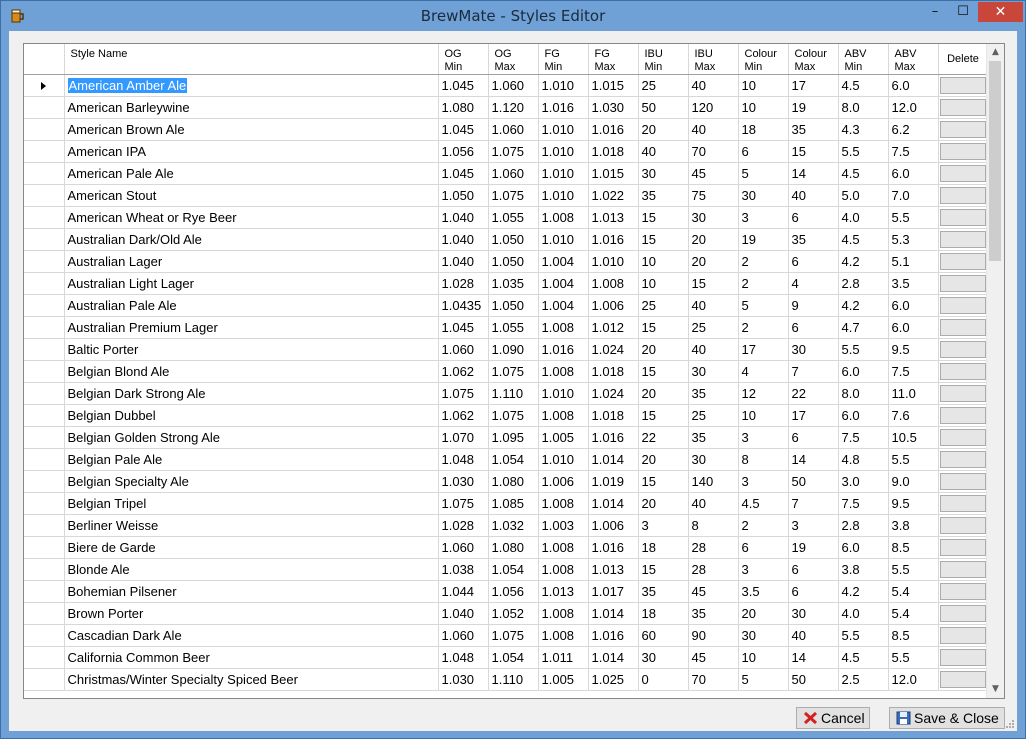 This screenshot has width=1026, height=739. Describe the element at coordinates (613, 481) in the screenshot. I see `value-cell: 1.019` at that location.